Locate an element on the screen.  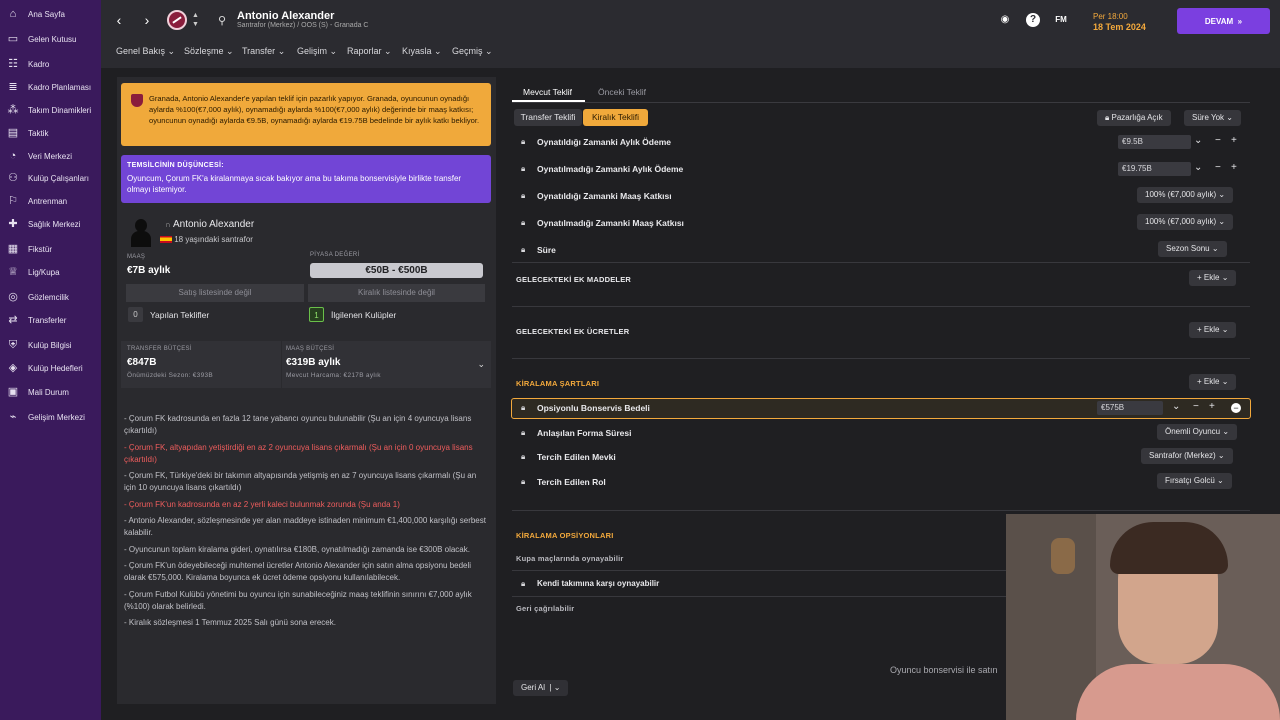
footer-message: Oyuncu bonservisi ile satın is located at coordinates (944, 670).